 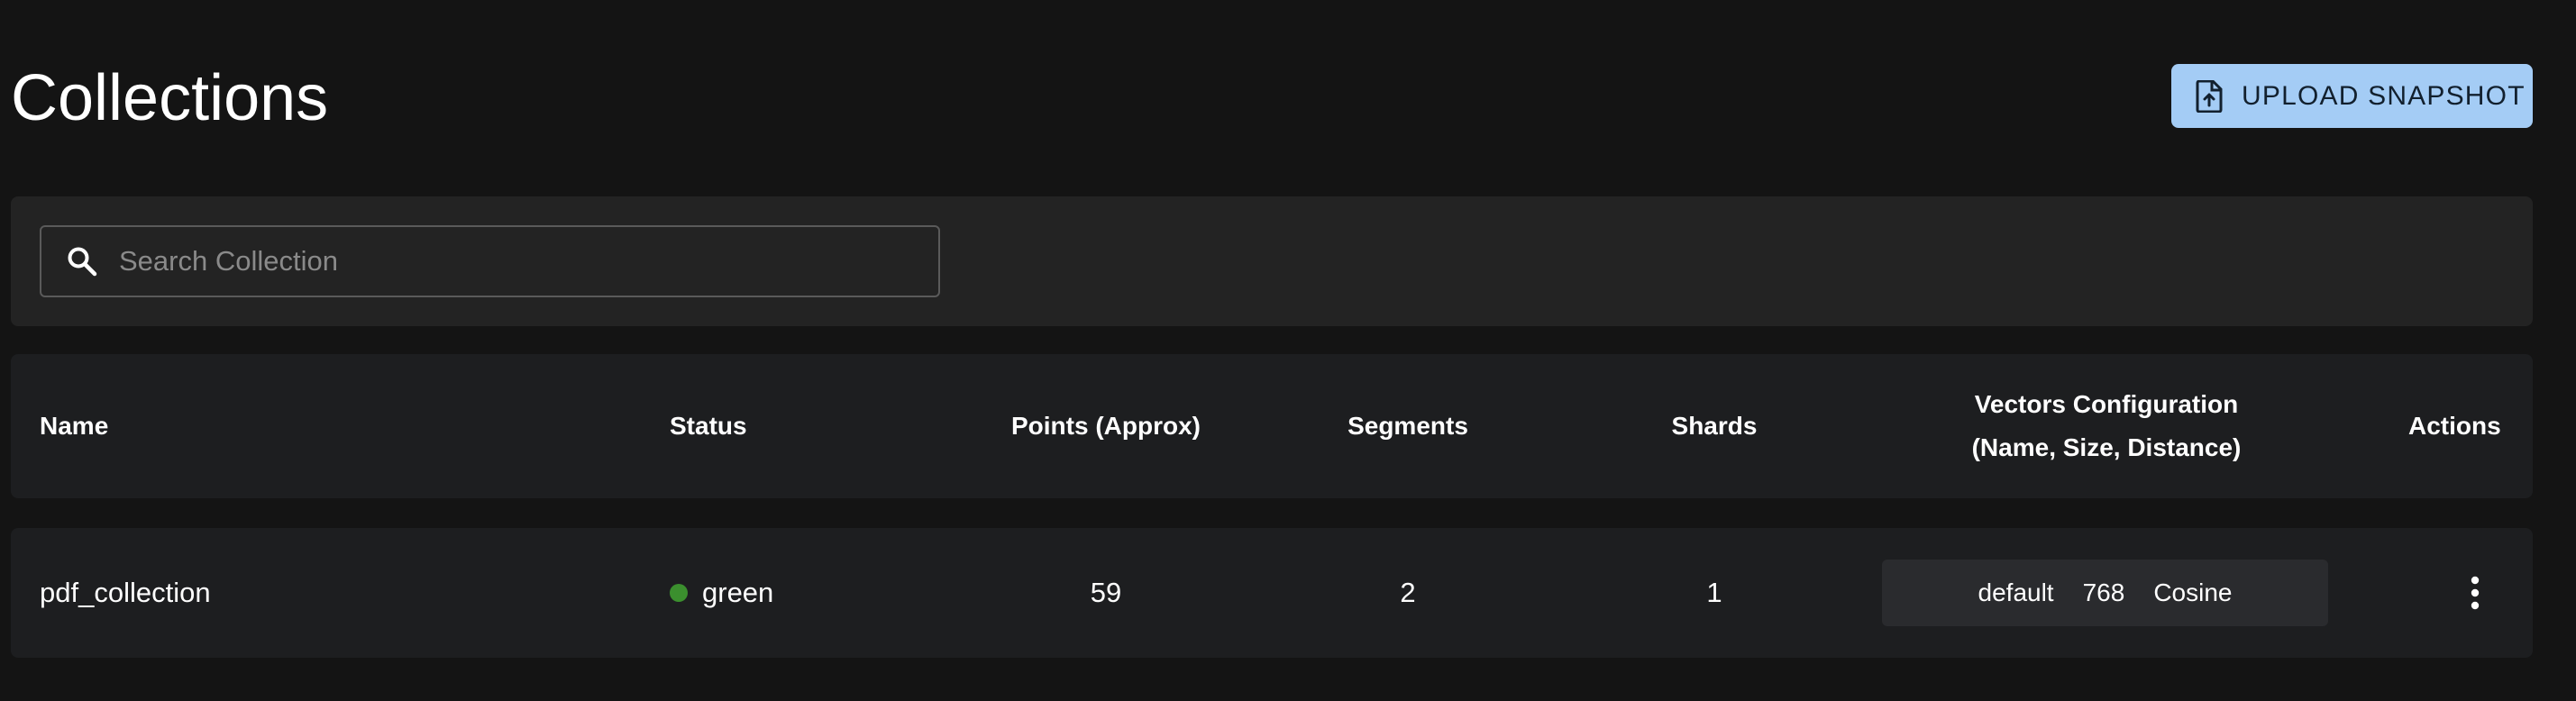 I want to click on status-dot, so click(x=679, y=593).